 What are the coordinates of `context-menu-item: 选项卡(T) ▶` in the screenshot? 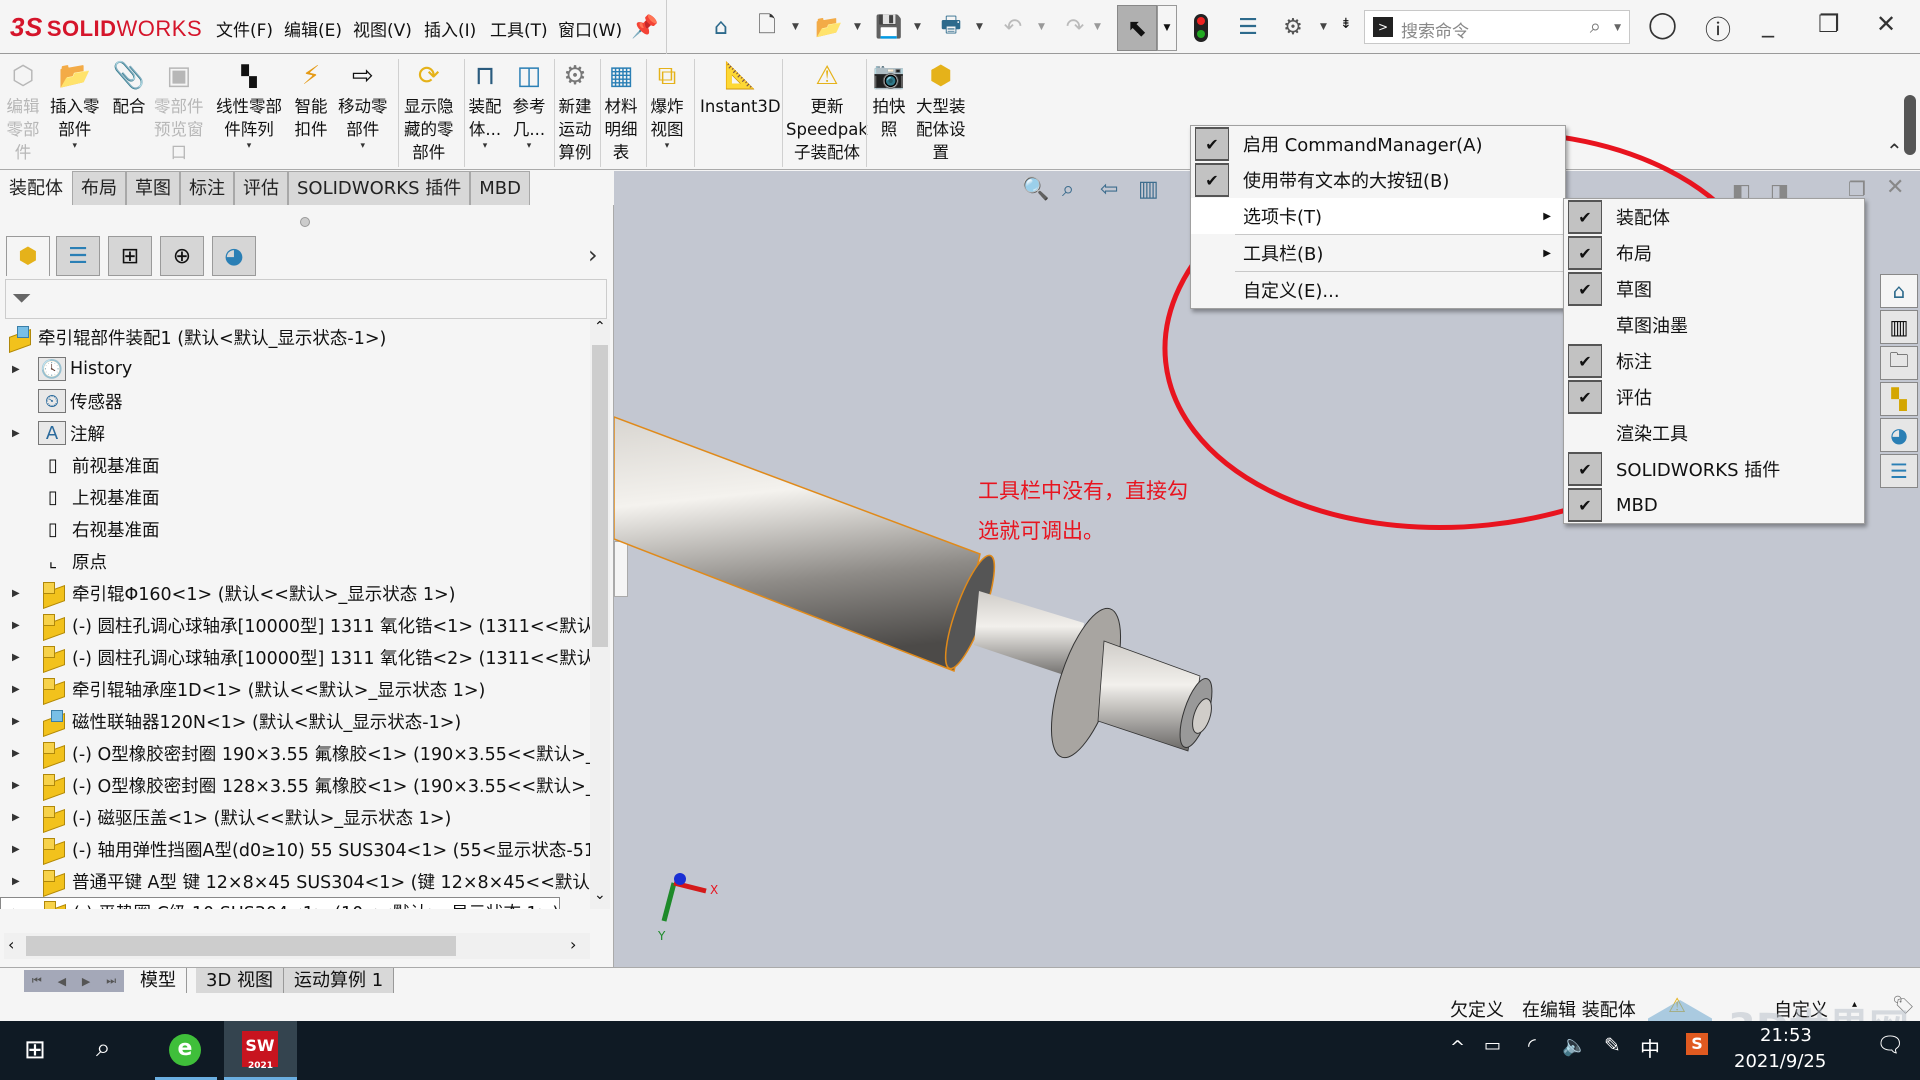 It's located at (1378, 216).